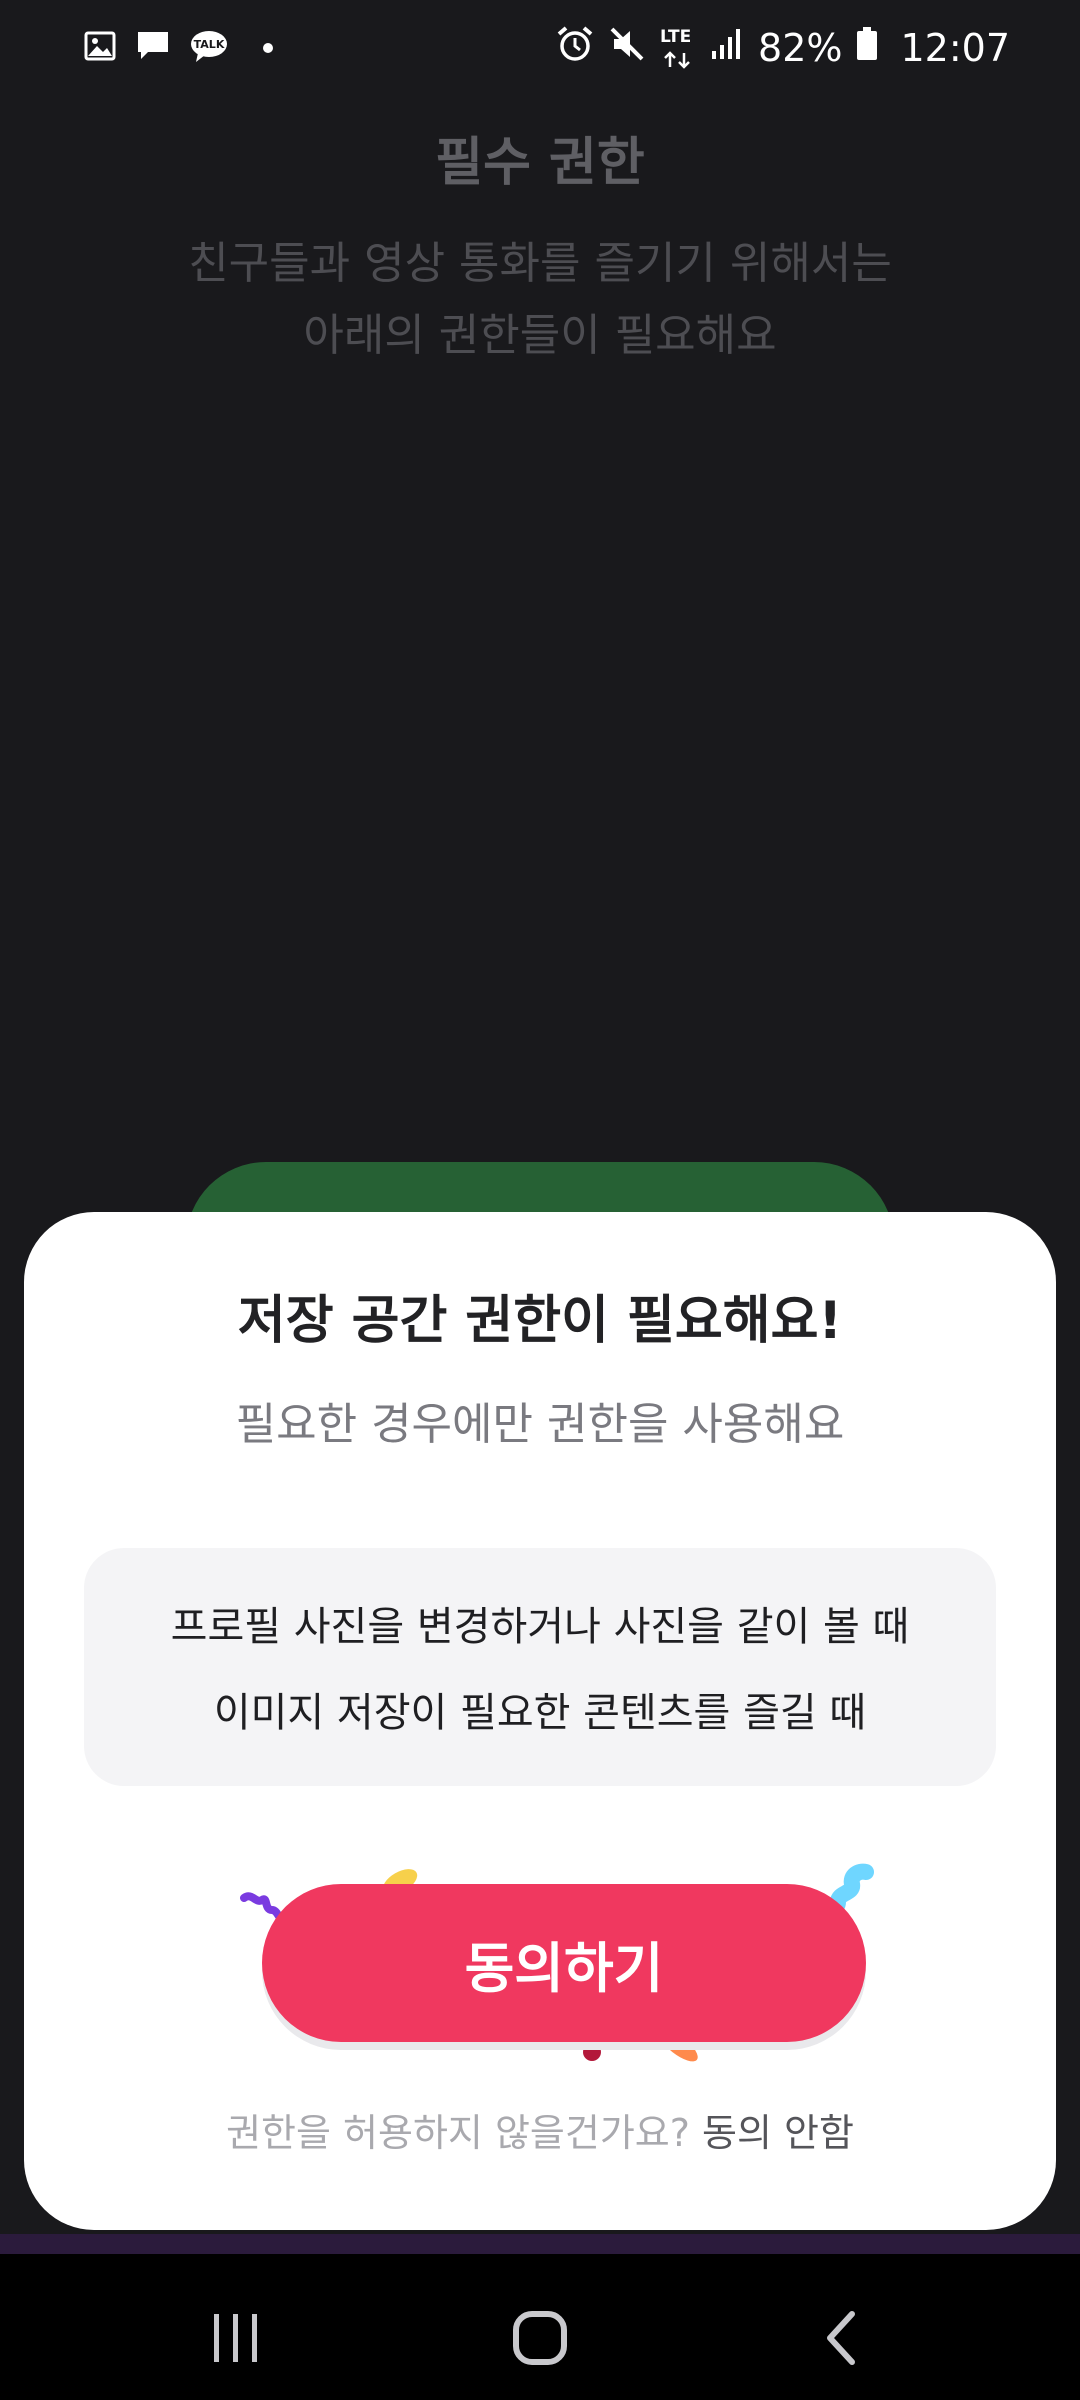 This screenshot has width=1080, height=2400. Describe the element at coordinates (800, 48) in the screenshot. I see `battery-percent: 82%` at that location.